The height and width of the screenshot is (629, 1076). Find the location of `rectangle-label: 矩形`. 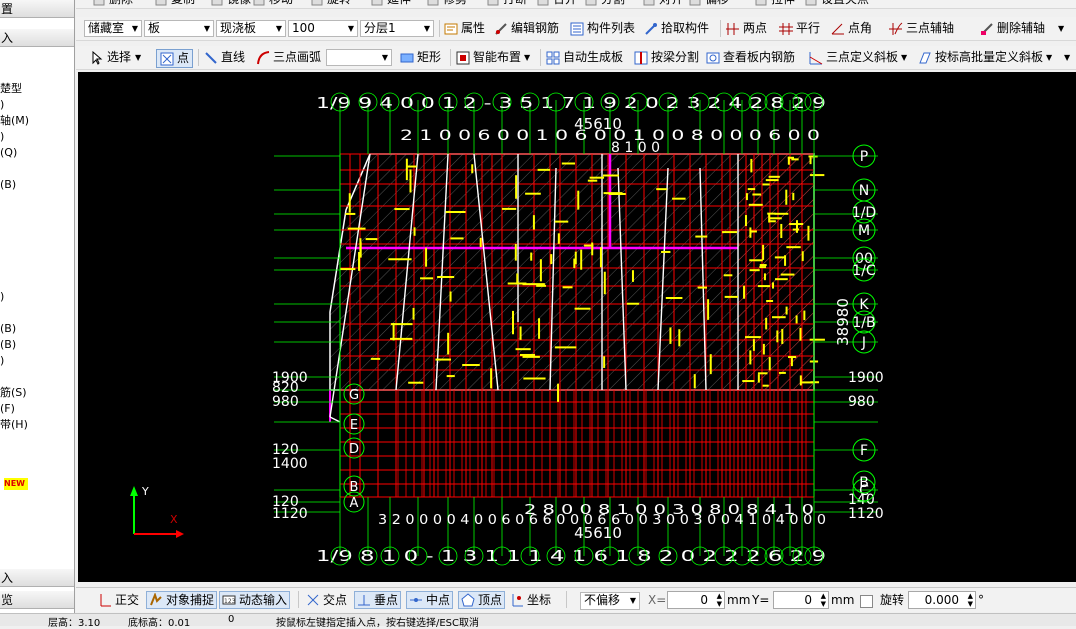

rectangle-label: 矩形 is located at coordinates (429, 57).